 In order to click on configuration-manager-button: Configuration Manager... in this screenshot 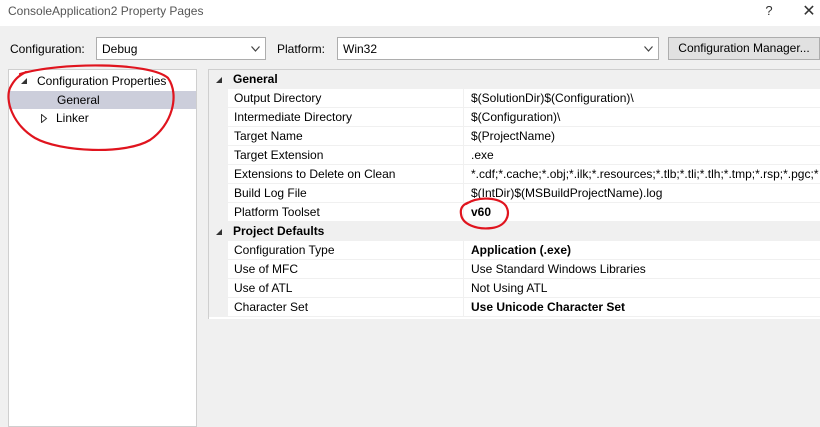, I will do `click(744, 48)`.